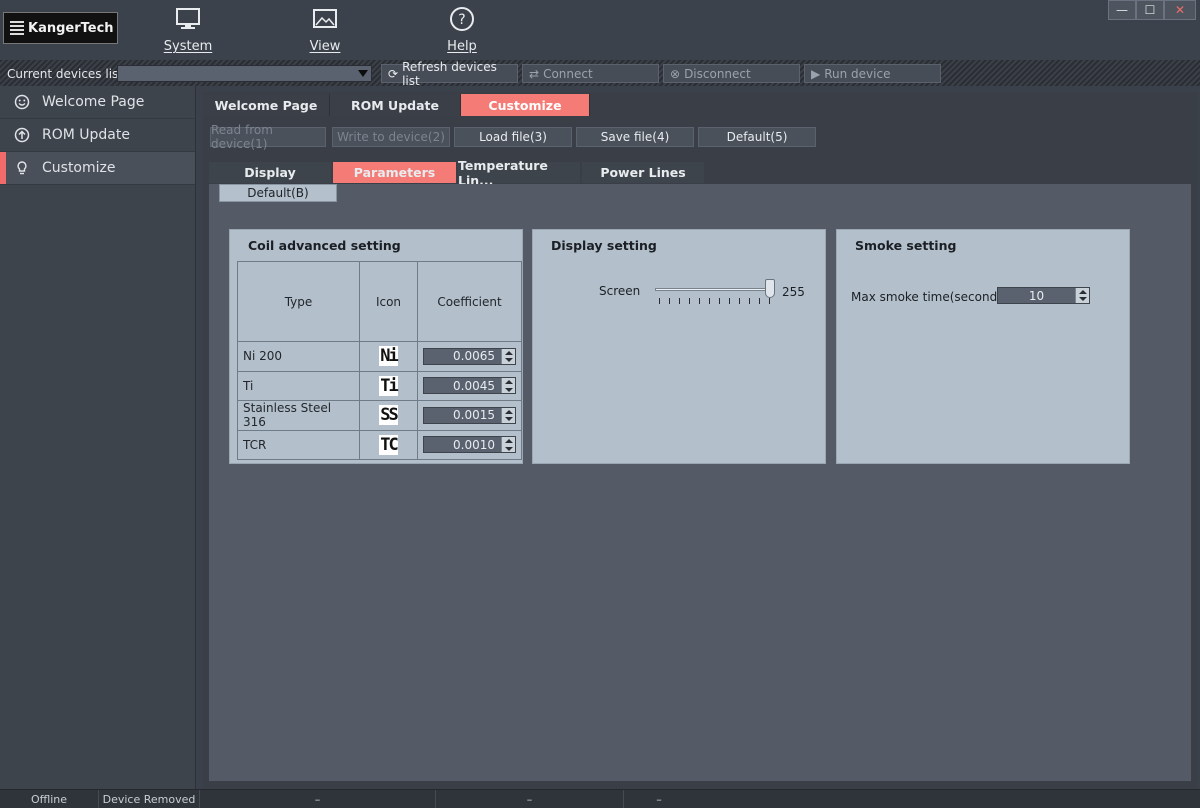 The image size is (1200, 808). I want to click on save-label: Save file(4), so click(635, 137).